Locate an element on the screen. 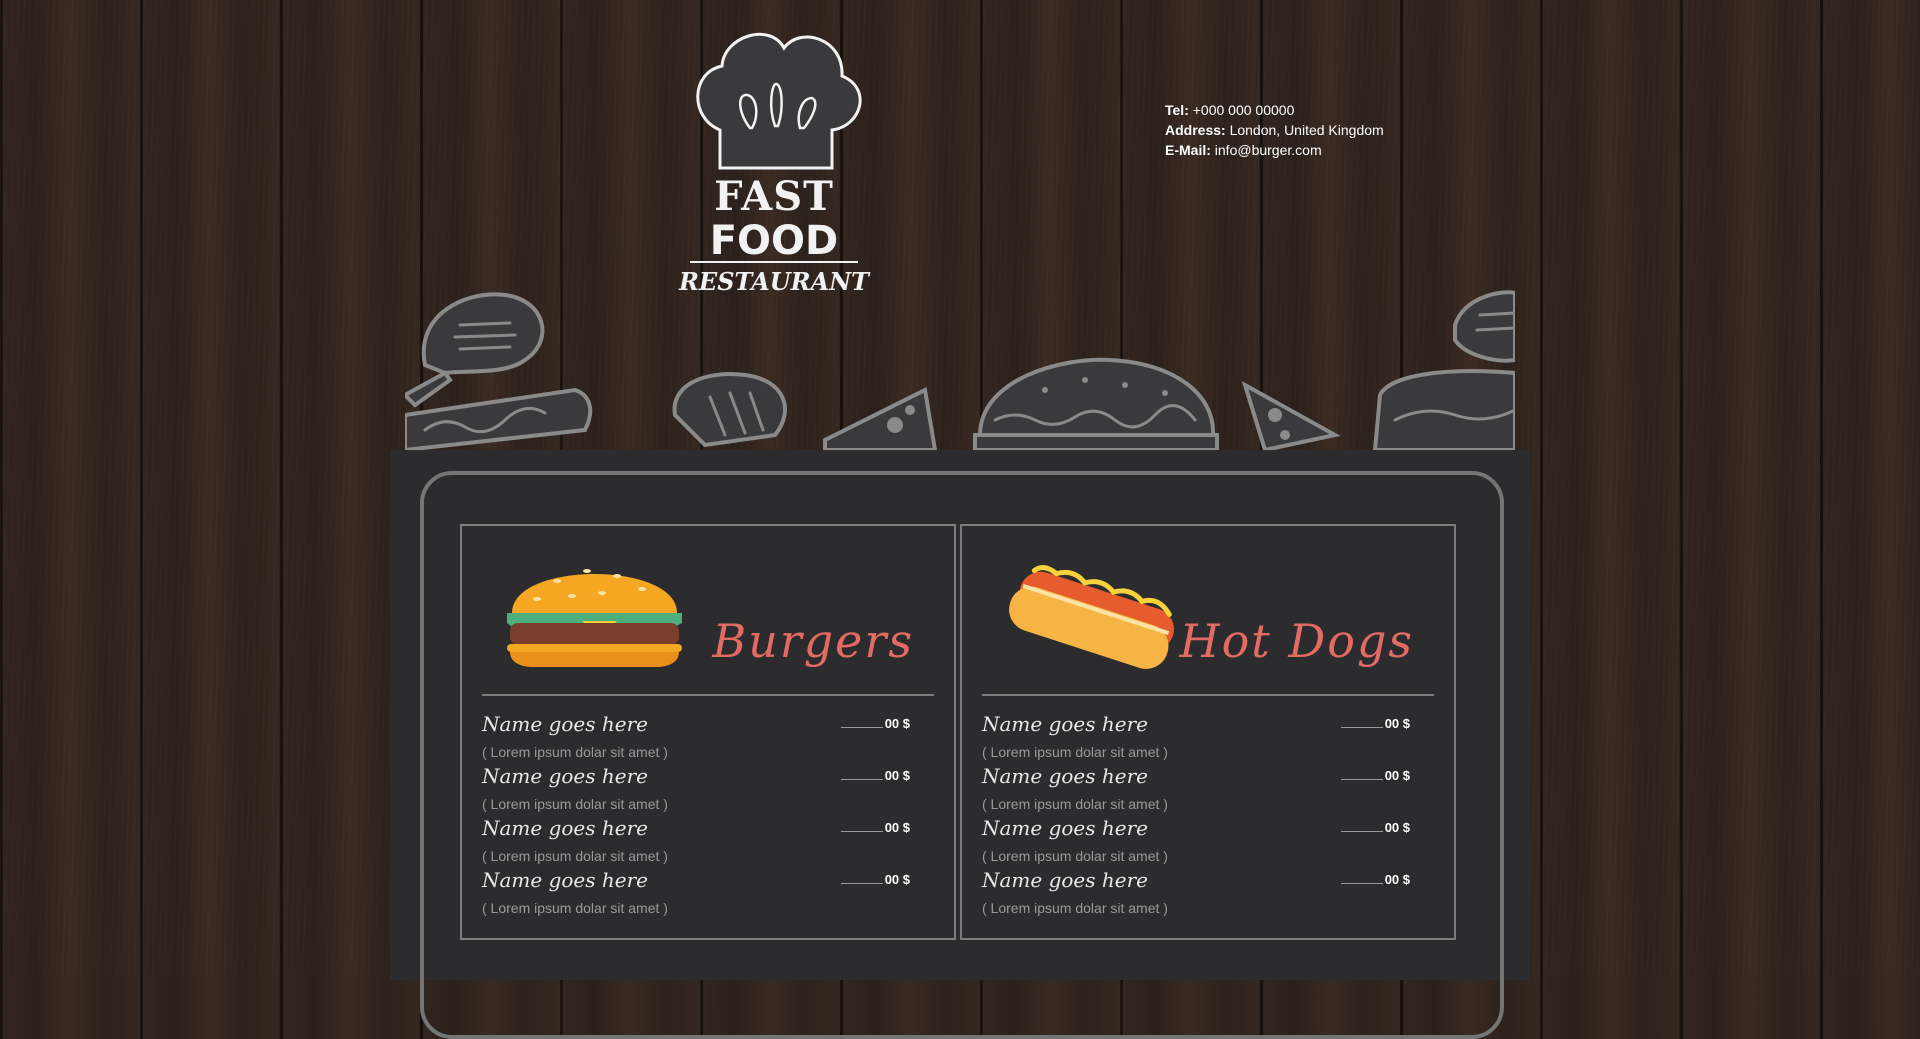 The height and width of the screenshot is (1039, 1920). section-title: Burgers is located at coordinates (813, 641).